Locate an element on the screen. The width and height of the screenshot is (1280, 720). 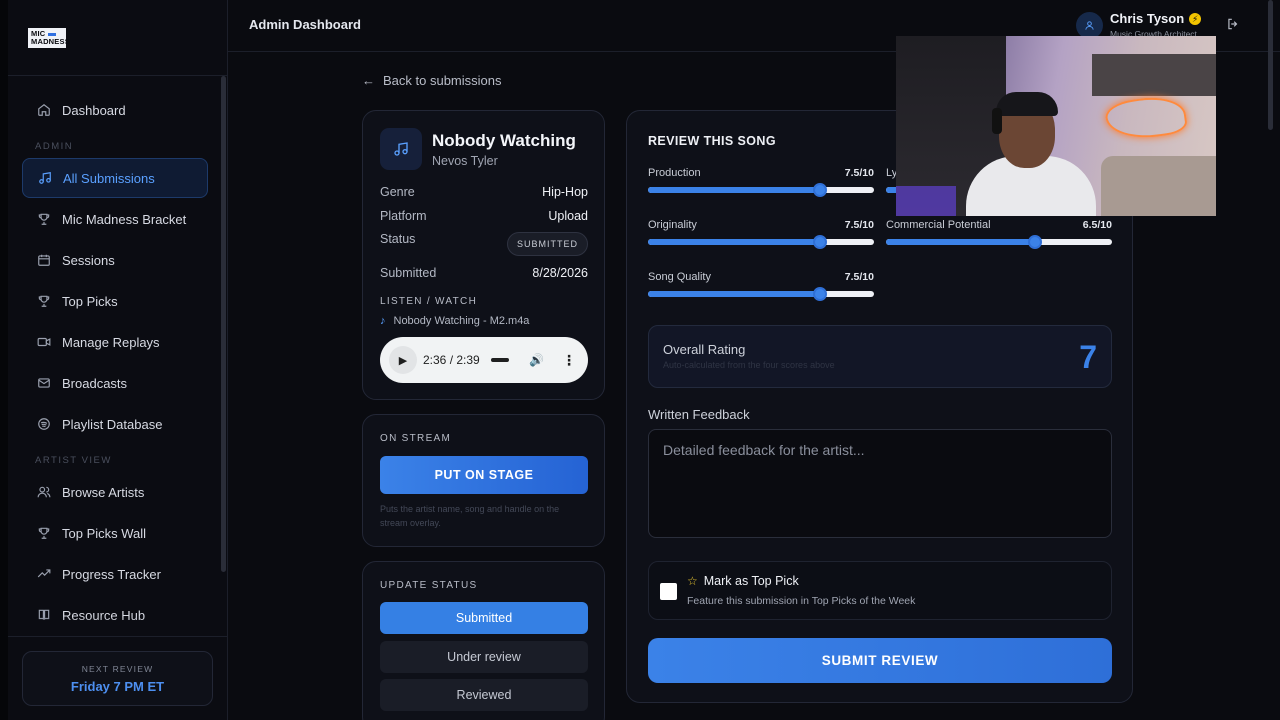
sidebar-item-playlist-database: Playlist Database is located at coordinates (115, 424).